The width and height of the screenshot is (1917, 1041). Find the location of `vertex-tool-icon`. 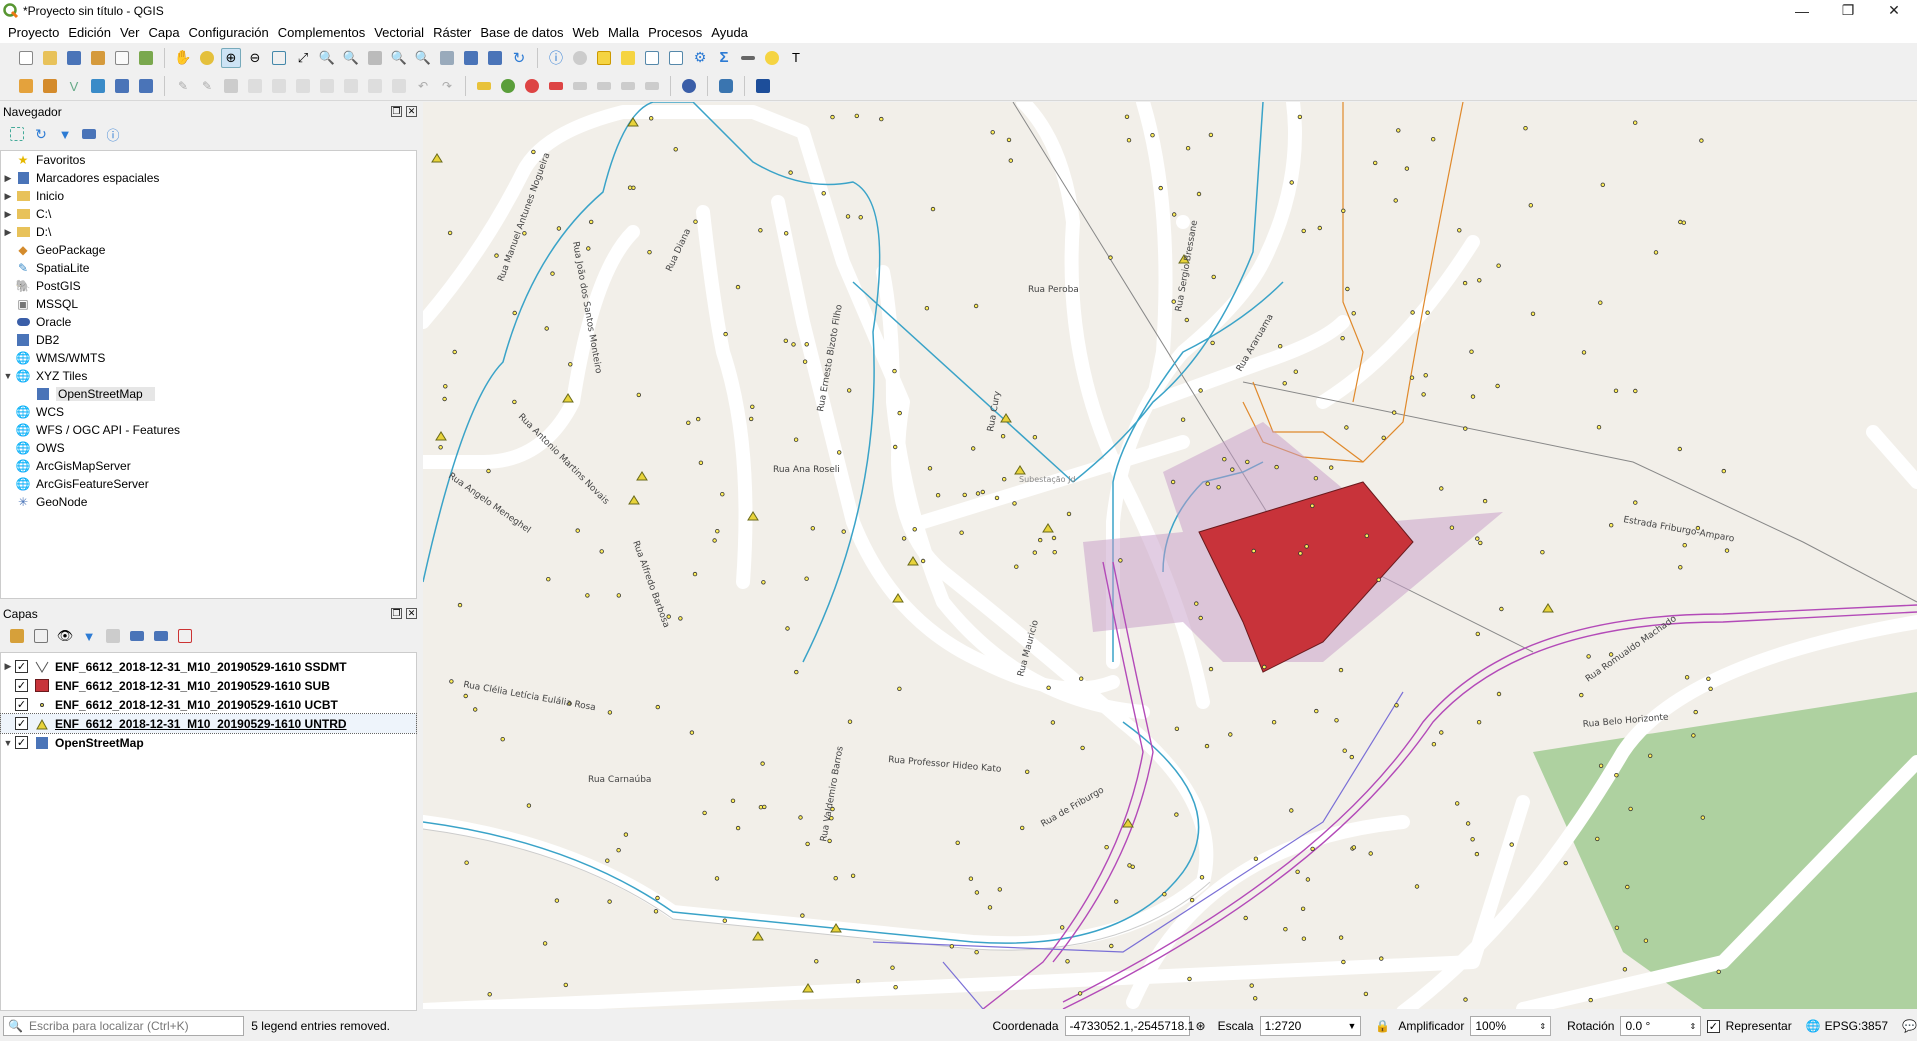

vertex-tool-icon is located at coordinates (279, 86).